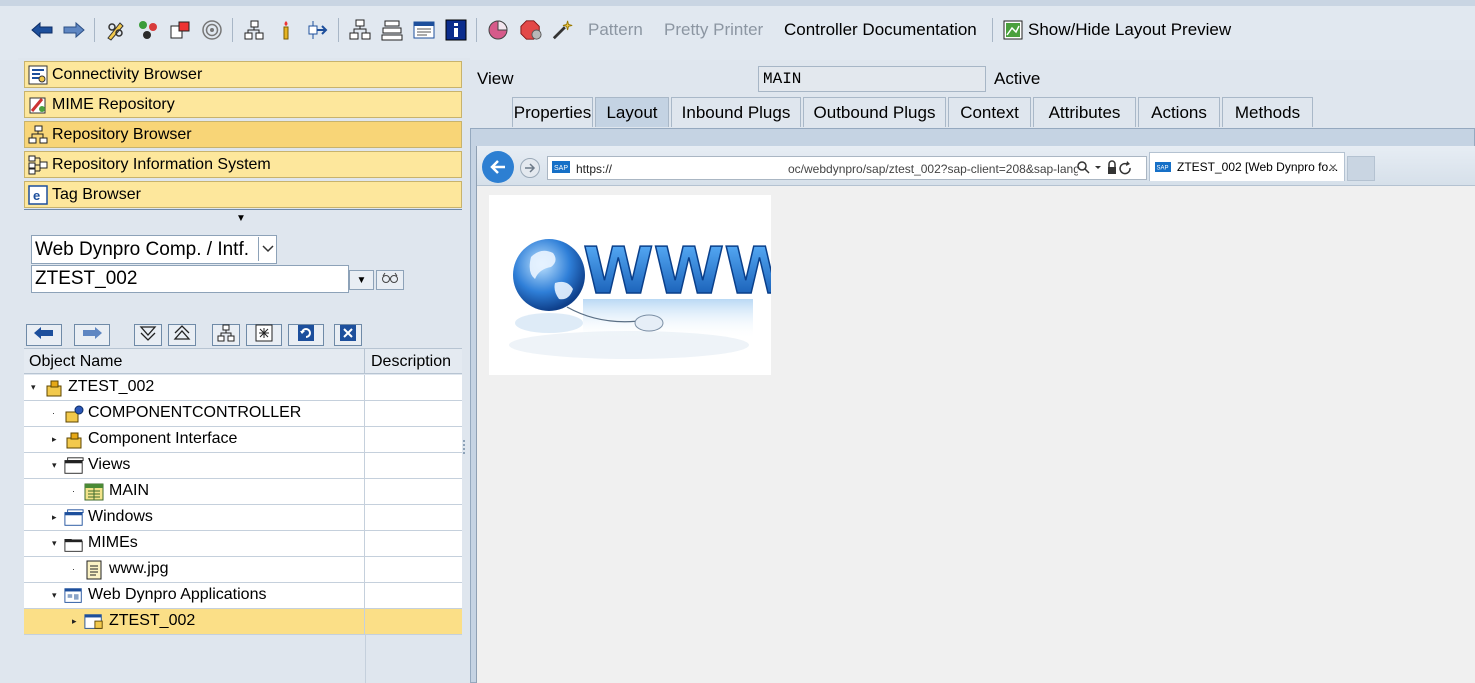 Image resolution: width=1475 pixels, height=683 pixels. Describe the element at coordinates (318, 30) in the screenshot. I see `navigator-button` at that location.